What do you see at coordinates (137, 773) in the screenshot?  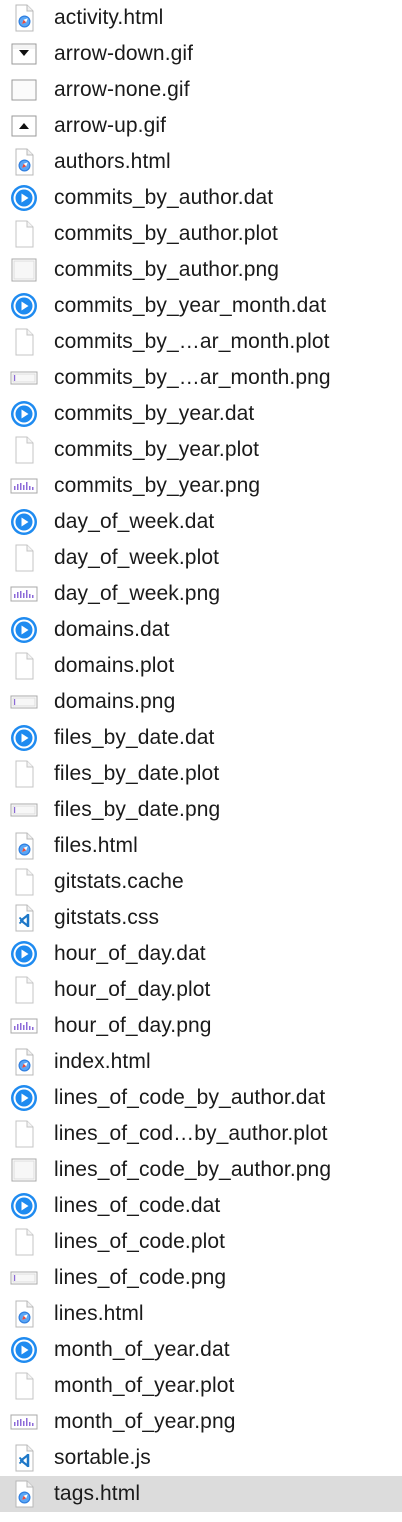 I see `file-name: files_by_date.plot` at bounding box center [137, 773].